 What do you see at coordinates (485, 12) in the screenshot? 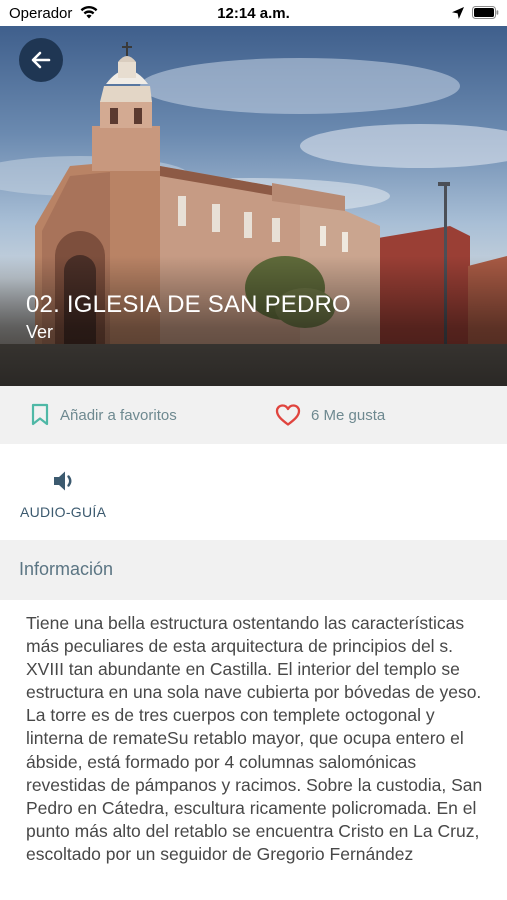
I see `battery-icon` at bounding box center [485, 12].